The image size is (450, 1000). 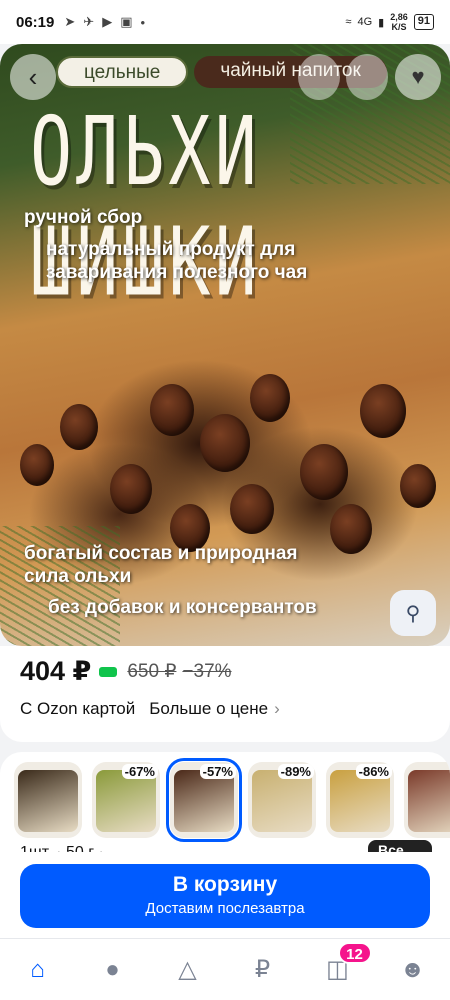 I want to click on tab-home: ⌂, so click(x=38, y=970).